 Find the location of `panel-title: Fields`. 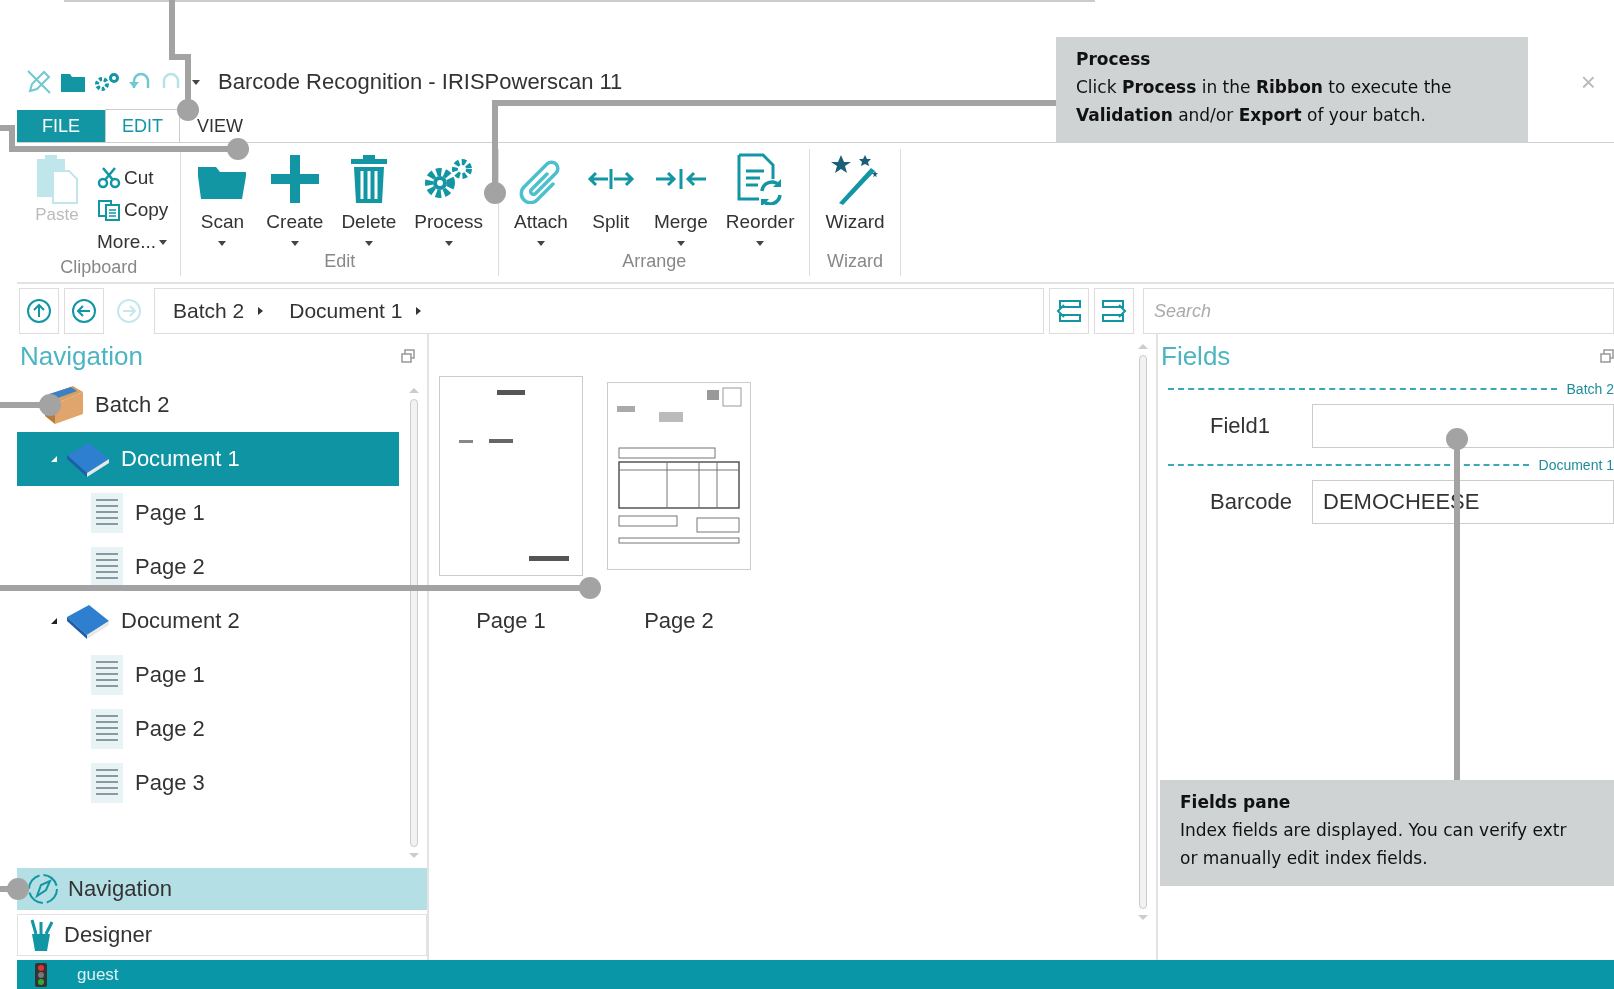

panel-title: Fields is located at coordinates (1196, 356).